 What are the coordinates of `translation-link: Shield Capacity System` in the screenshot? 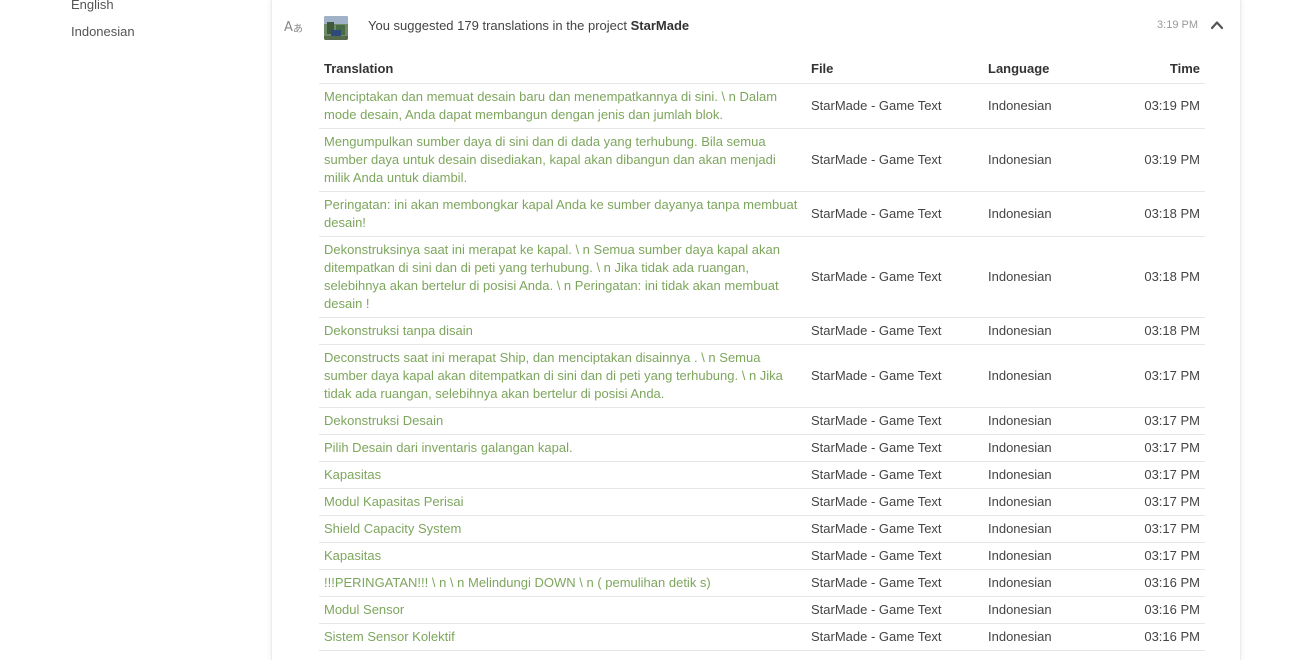 It's located at (392, 528).